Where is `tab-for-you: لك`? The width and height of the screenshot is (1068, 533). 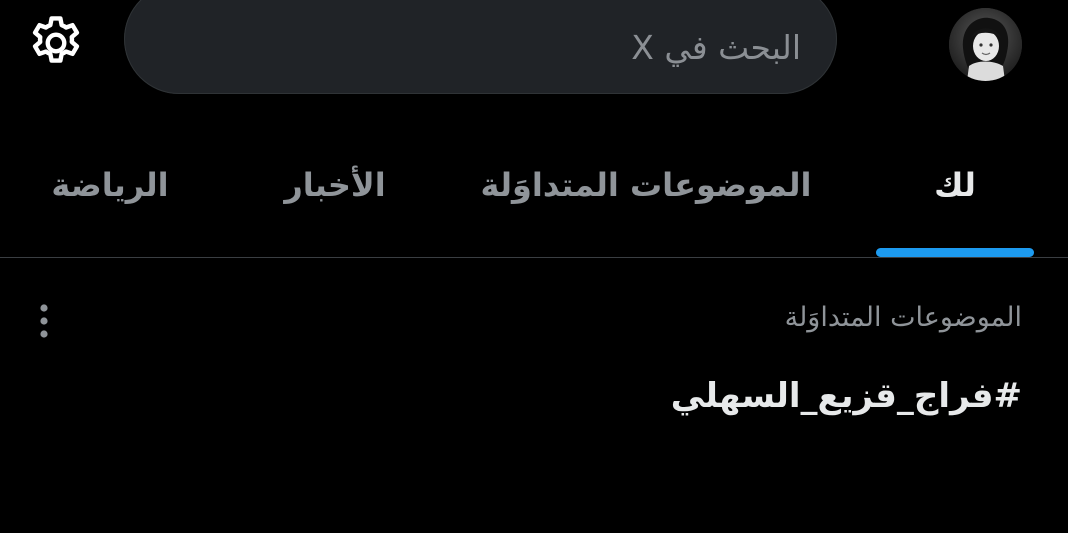 tab-for-you: لك is located at coordinates (955, 191).